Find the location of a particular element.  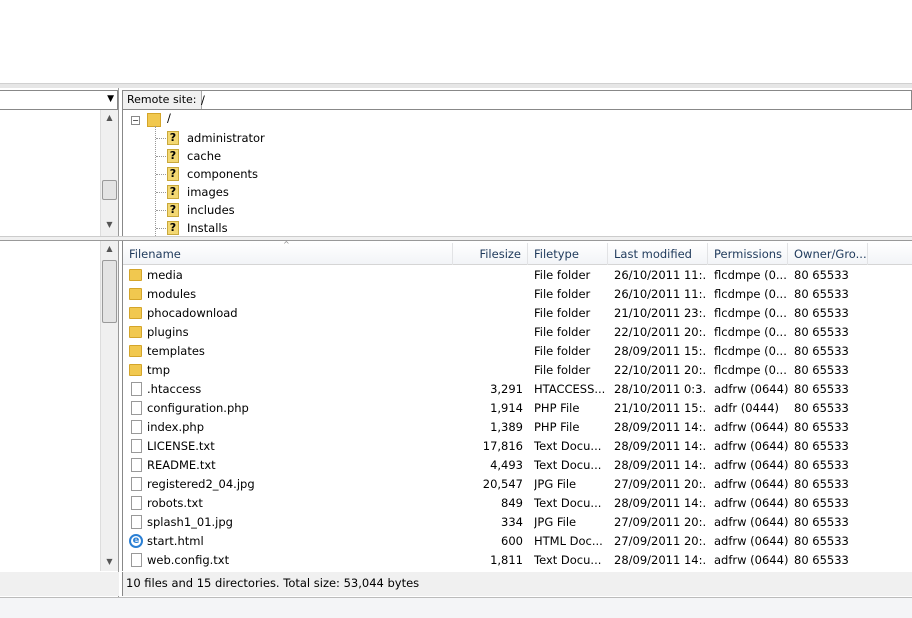

file-size: 17,816 is located at coordinates (502, 446).